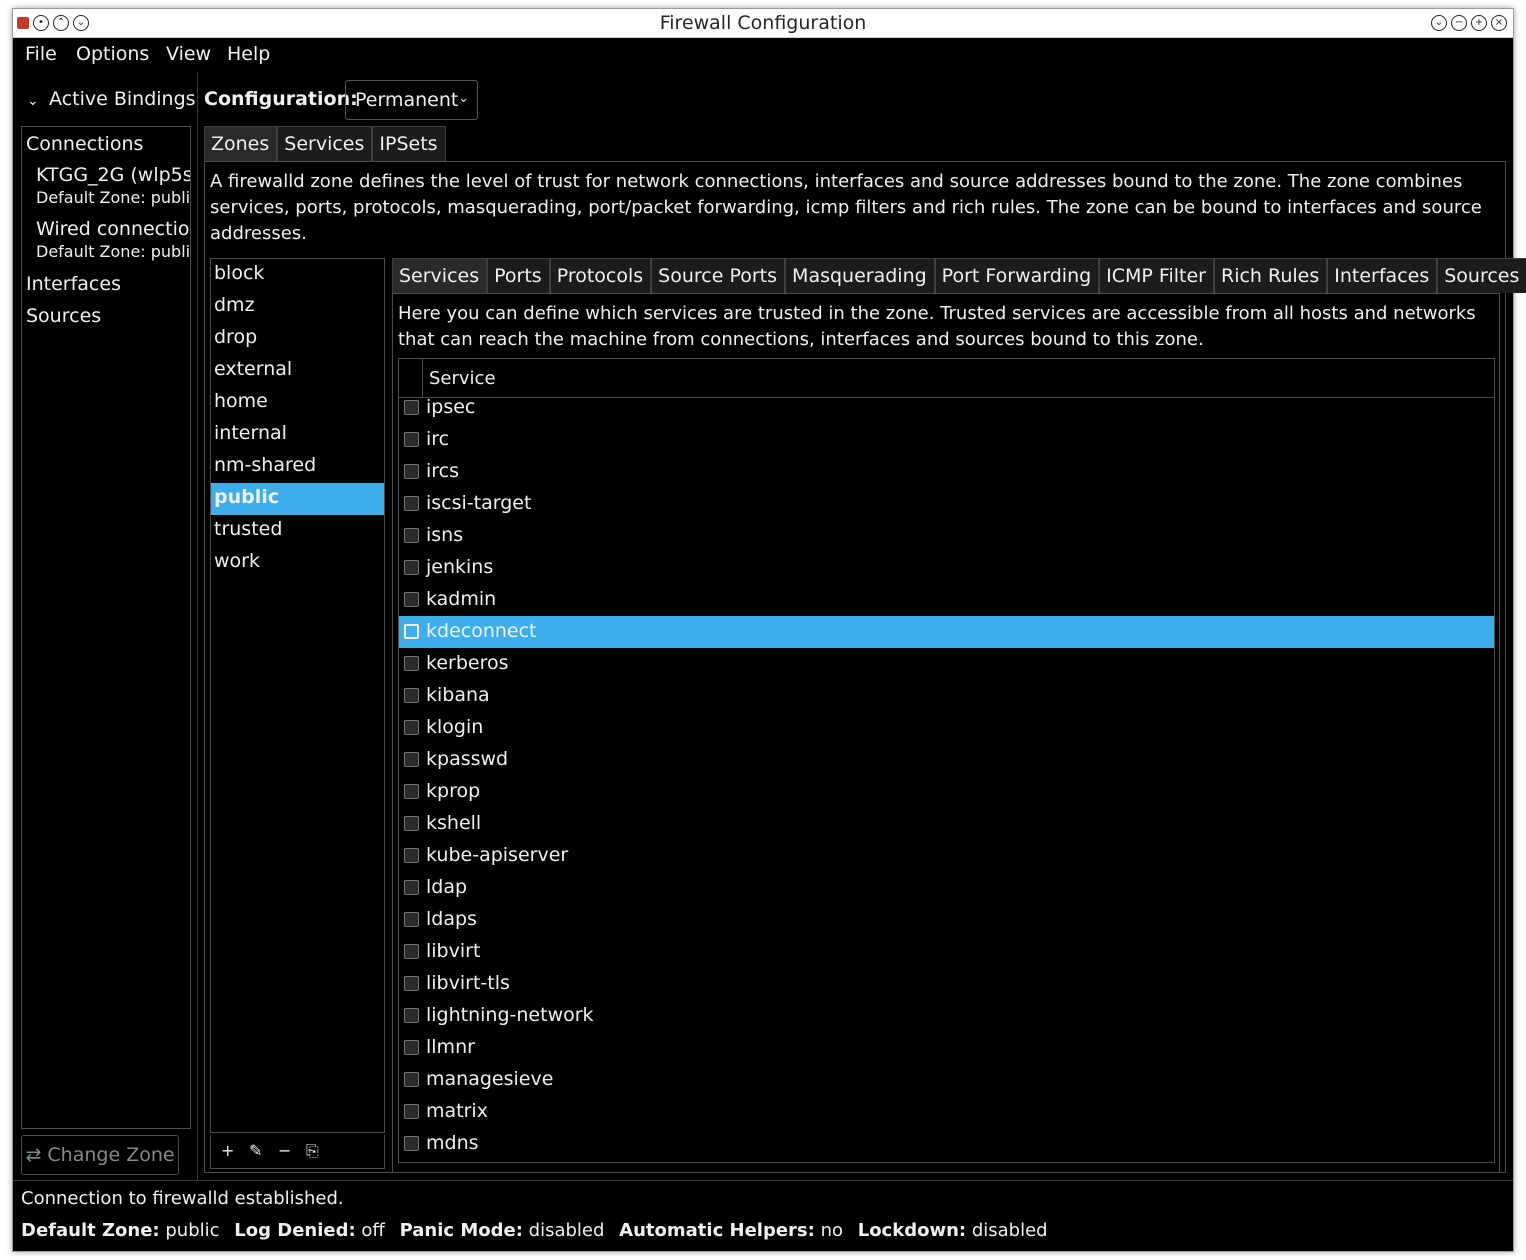 The width and height of the screenshot is (1526, 1260). What do you see at coordinates (73, 284) in the screenshot?
I see `interfaces-label: Interfaces` at bounding box center [73, 284].